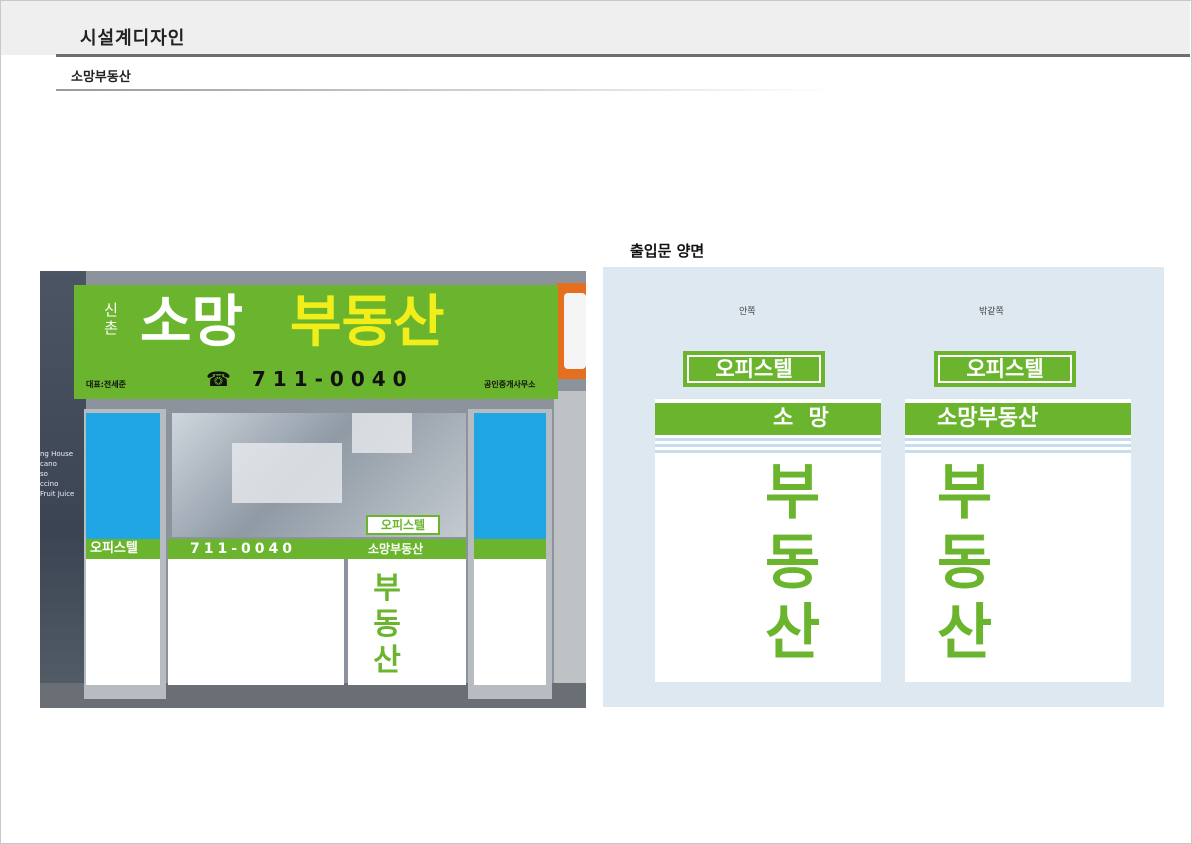  Describe the element at coordinates (403, 525) in the screenshot. I see `door-badge: 오피스텔` at that location.